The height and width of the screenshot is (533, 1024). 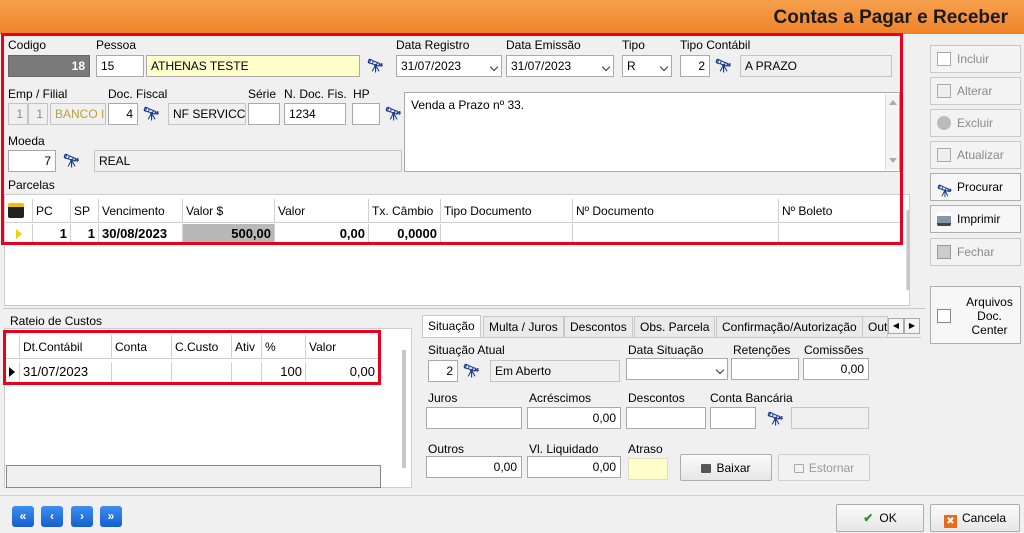 I want to click on col-vencimento: Vencimento, so click(x=141, y=211).